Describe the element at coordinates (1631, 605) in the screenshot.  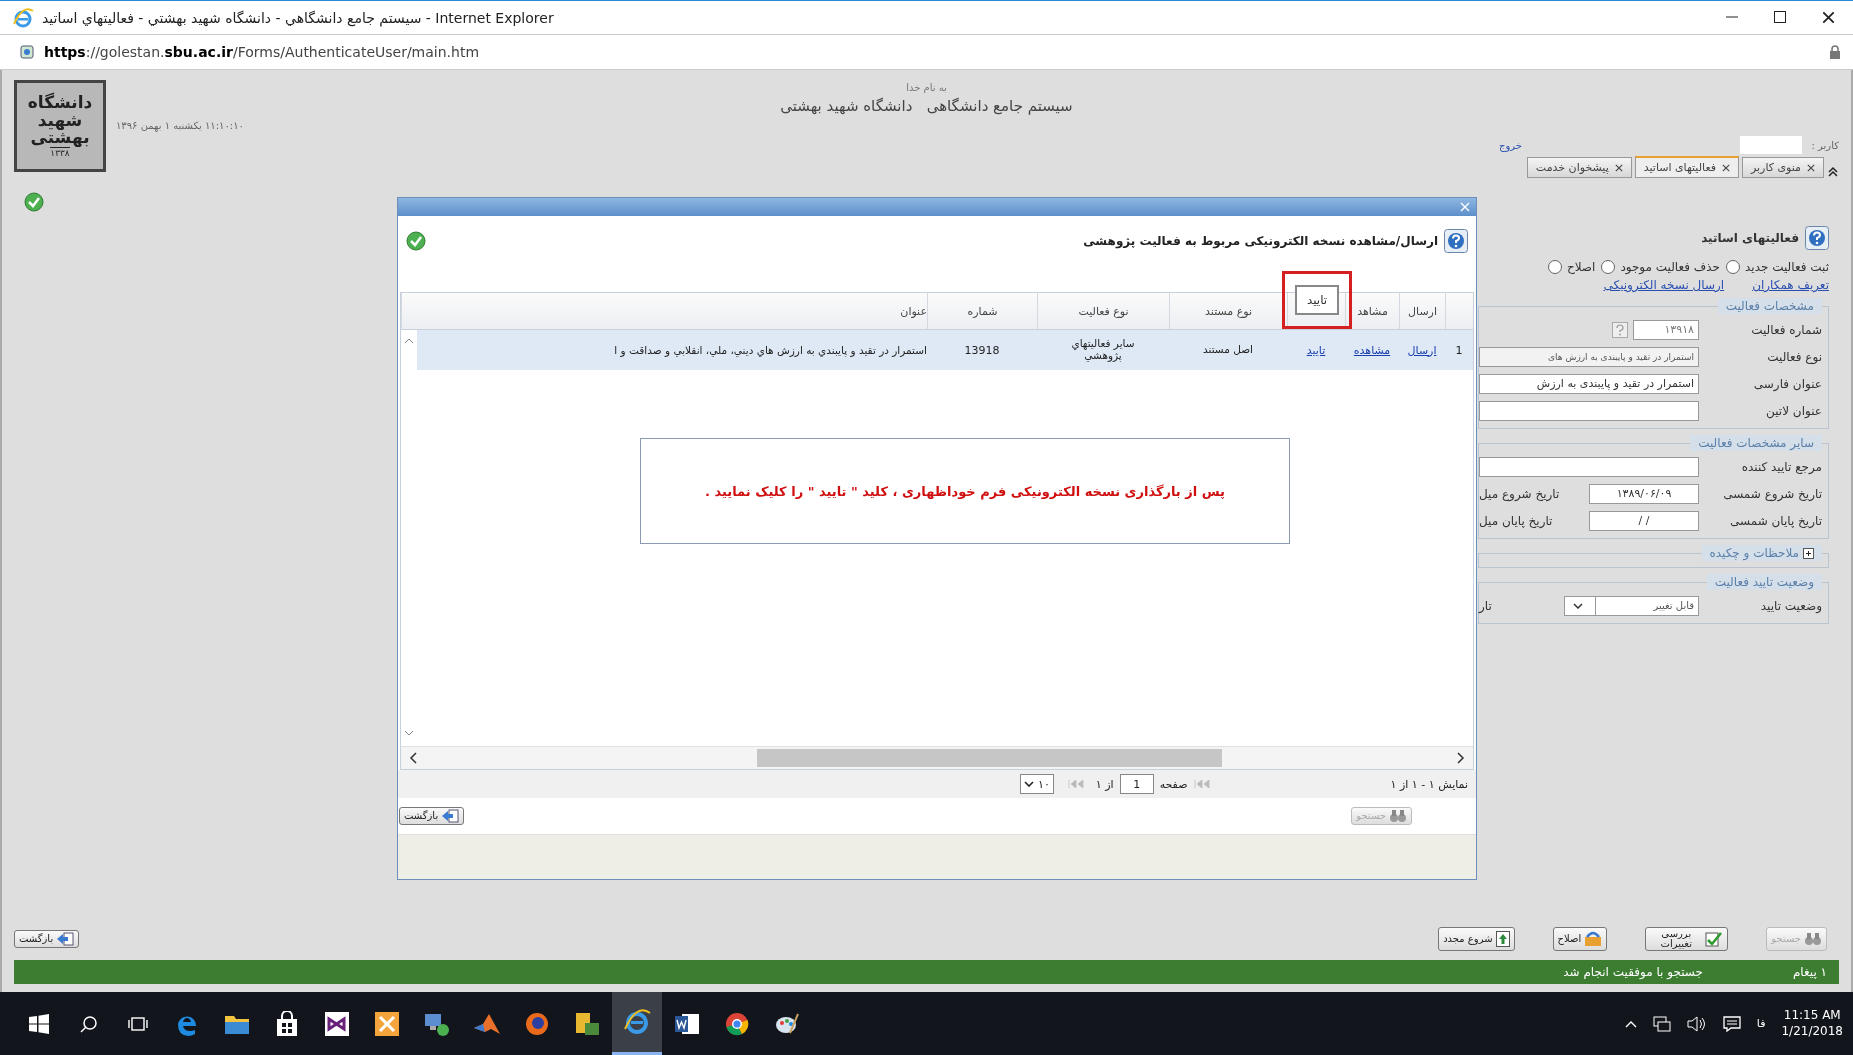
I see `status-dropdown: قابل تغییر` at that location.